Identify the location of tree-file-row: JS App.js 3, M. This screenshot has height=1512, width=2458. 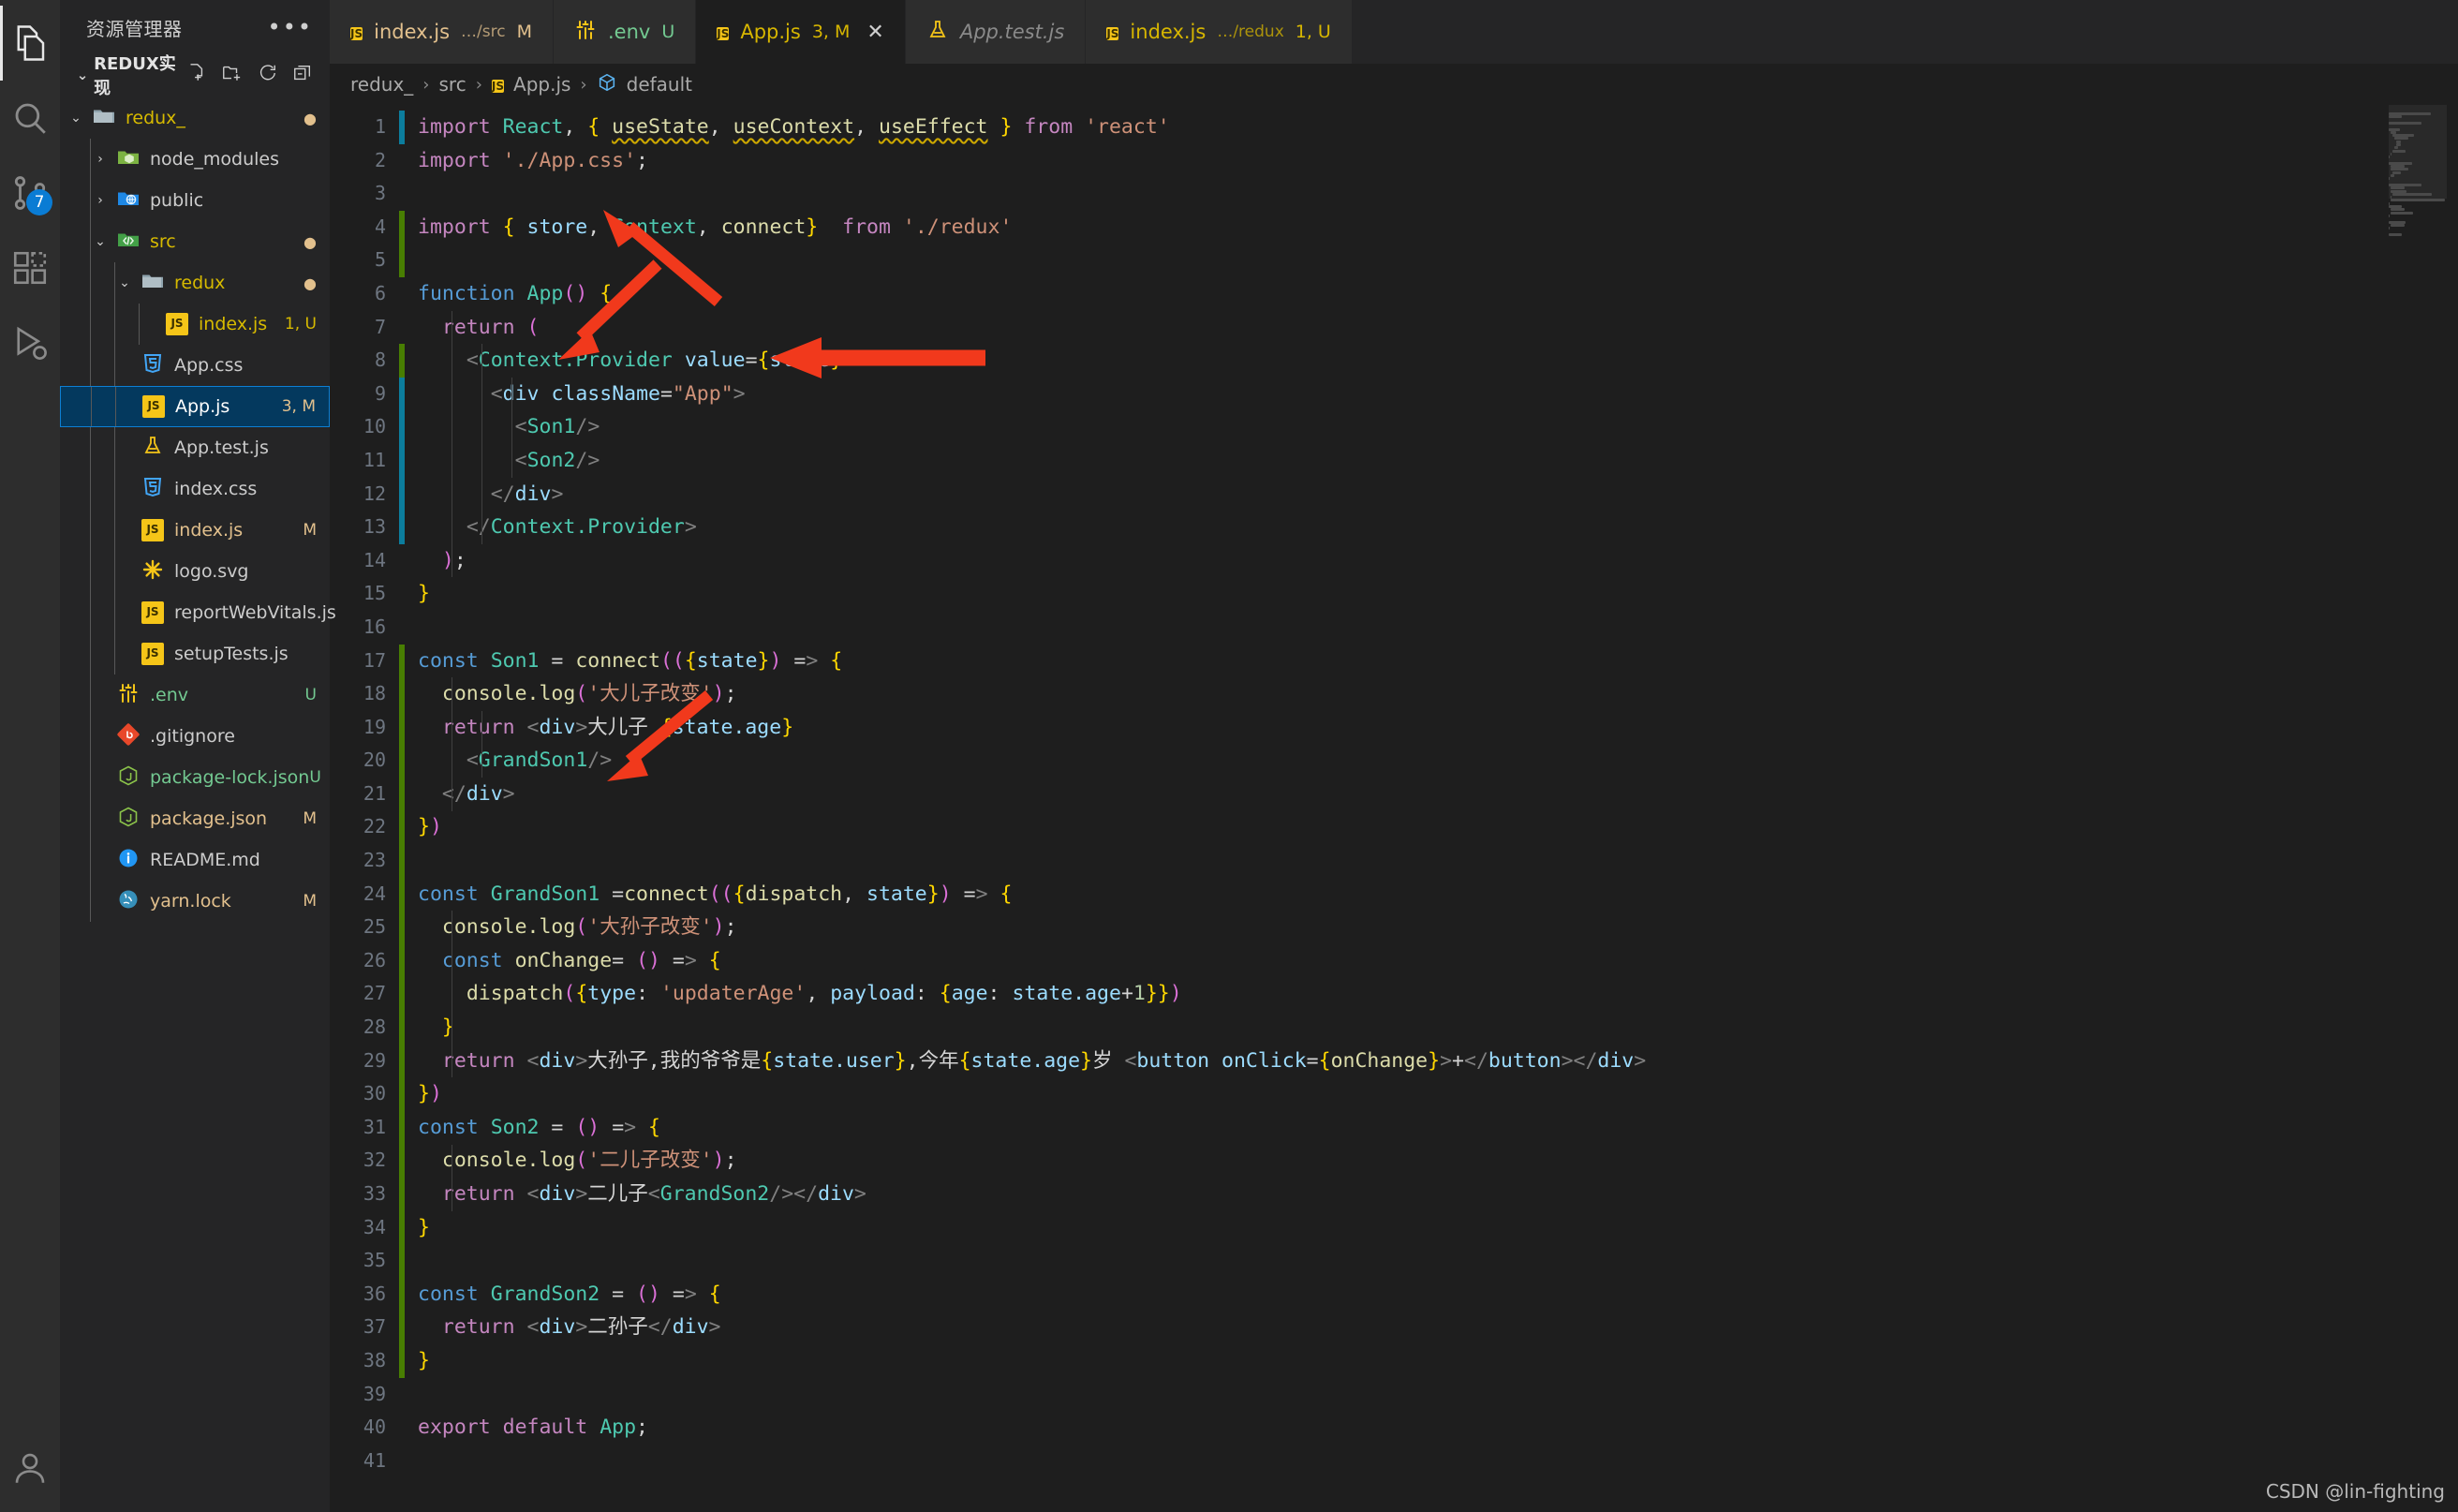
(195, 406).